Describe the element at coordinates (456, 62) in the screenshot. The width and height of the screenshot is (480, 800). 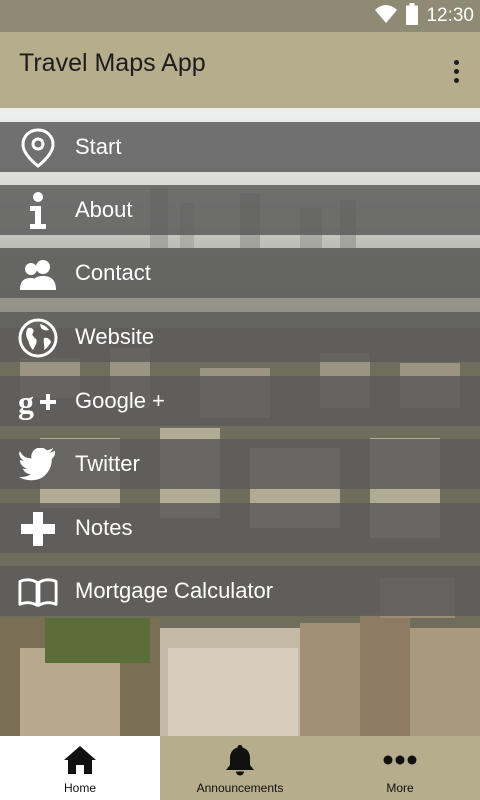
I see `overflow-menu-icon` at that location.